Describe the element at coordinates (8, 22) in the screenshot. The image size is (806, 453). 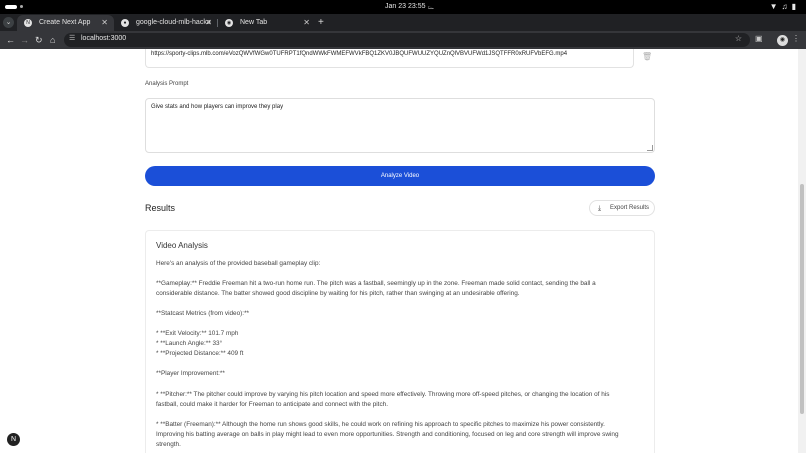
I see `tab-search-icon: ⌄` at that location.